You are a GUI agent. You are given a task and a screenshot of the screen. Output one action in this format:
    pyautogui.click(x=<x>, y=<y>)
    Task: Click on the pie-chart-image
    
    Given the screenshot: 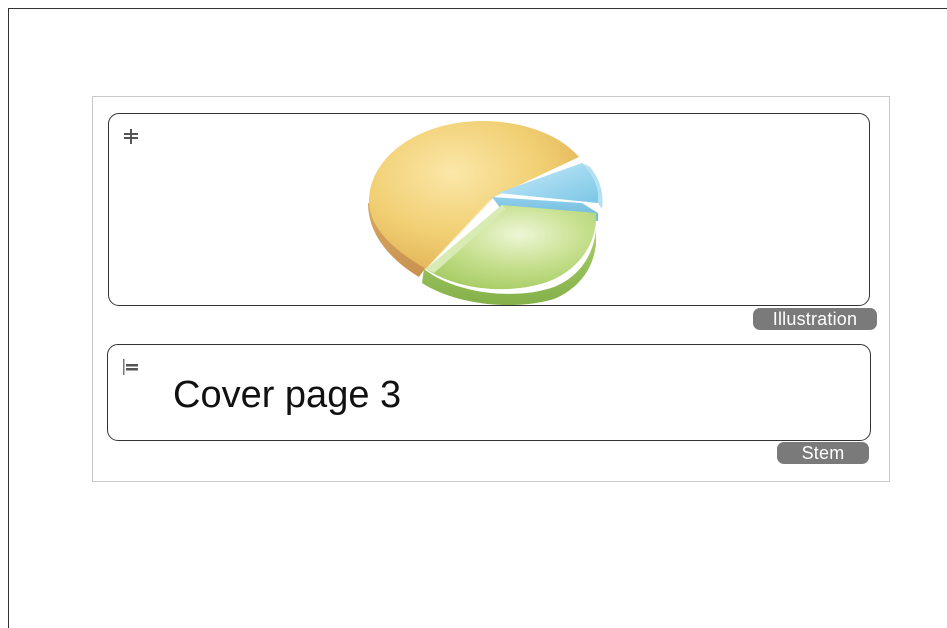 What is the action you would take?
    pyautogui.click(x=485, y=213)
    